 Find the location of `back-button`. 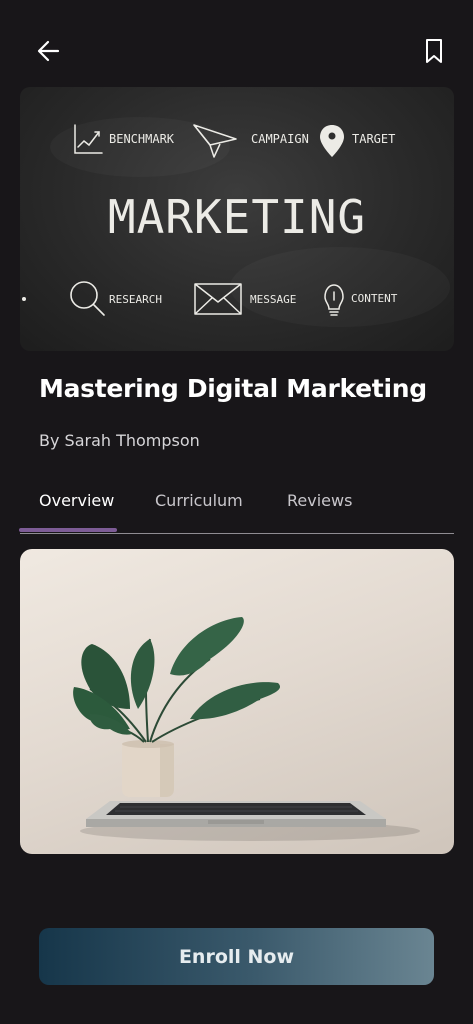

back-button is located at coordinates (49, 51).